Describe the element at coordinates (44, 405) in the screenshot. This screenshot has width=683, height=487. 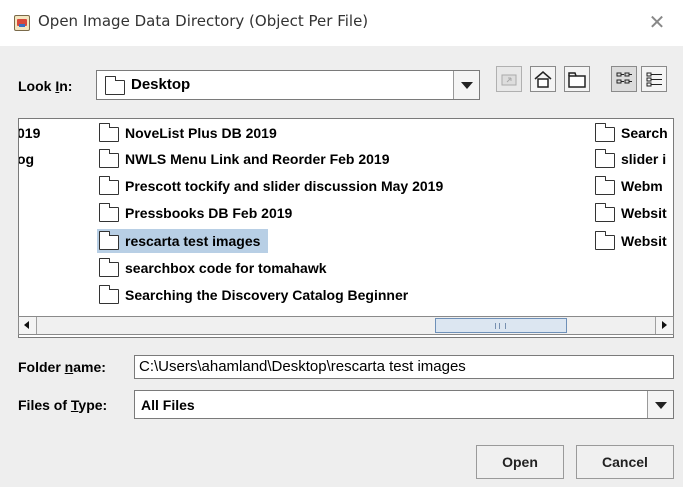
I see `files-of-type-label-pre: Files of` at that location.